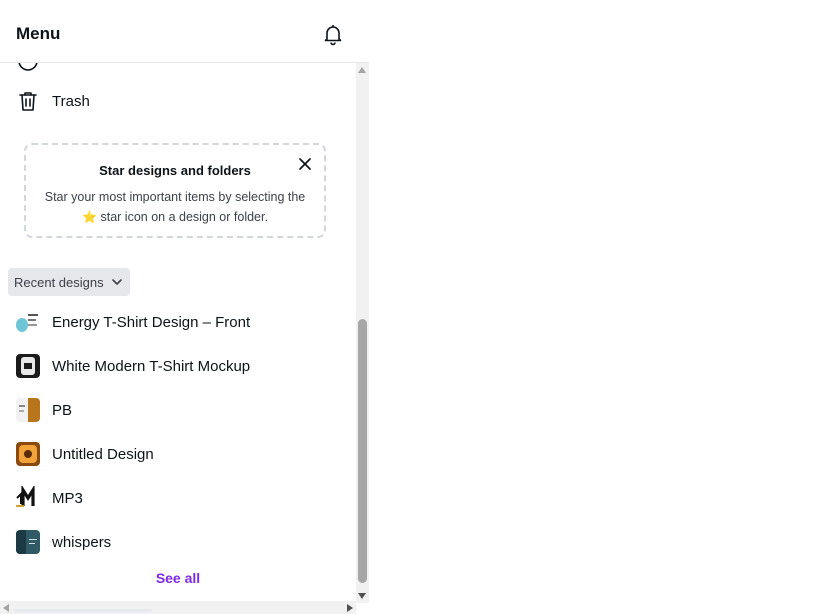 The image size is (819, 614). I want to click on scroll-left-arrow-icon, so click(6, 608).